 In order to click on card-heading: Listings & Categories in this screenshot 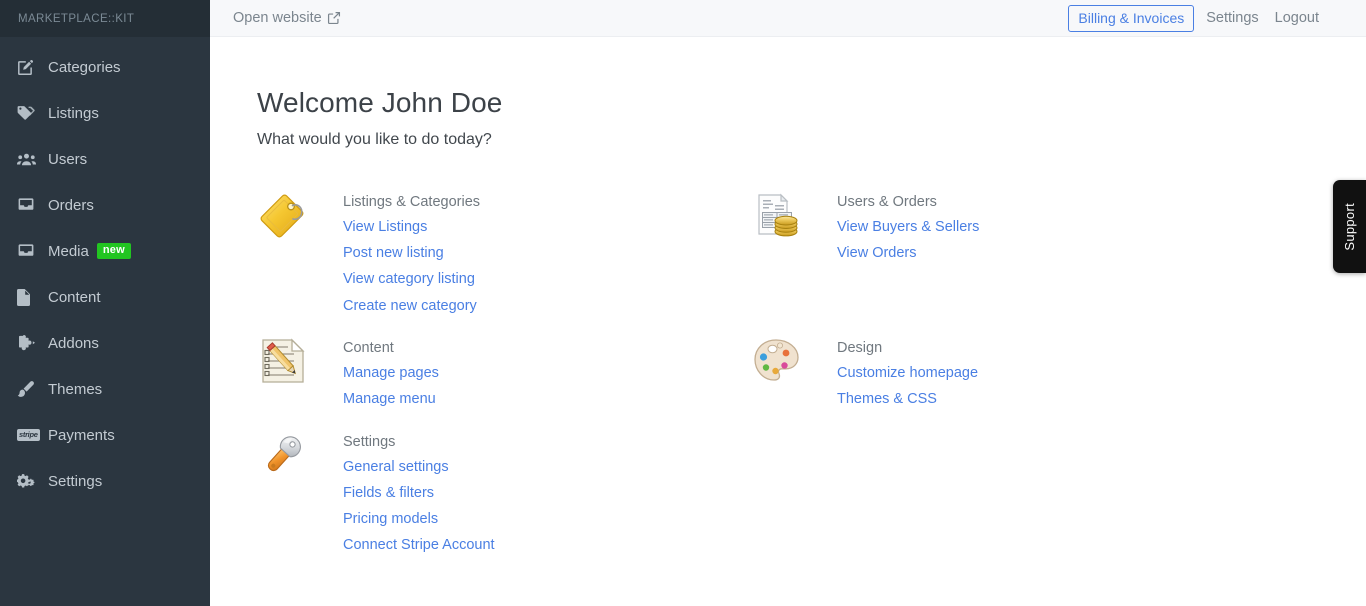, I will do `click(412, 202)`.